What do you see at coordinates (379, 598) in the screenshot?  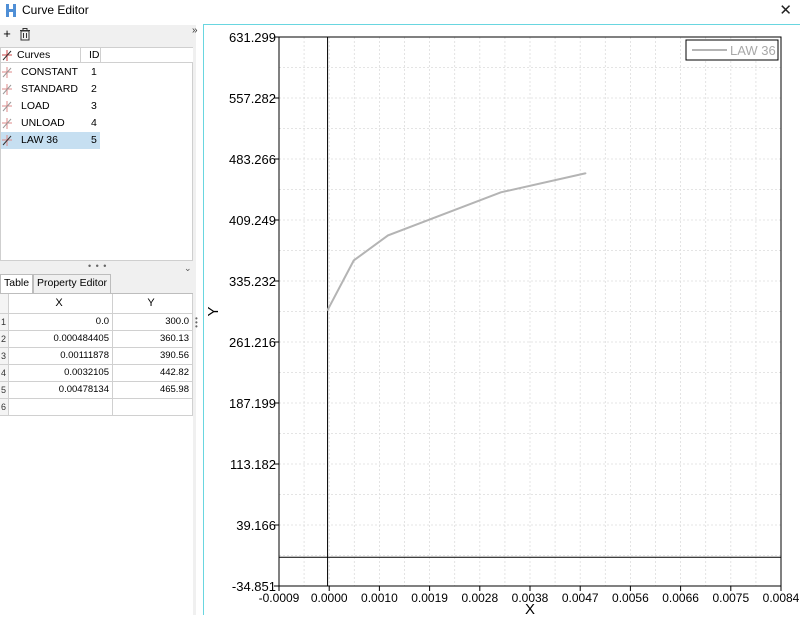 I see `x-tick-label: 0.0010` at bounding box center [379, 598].